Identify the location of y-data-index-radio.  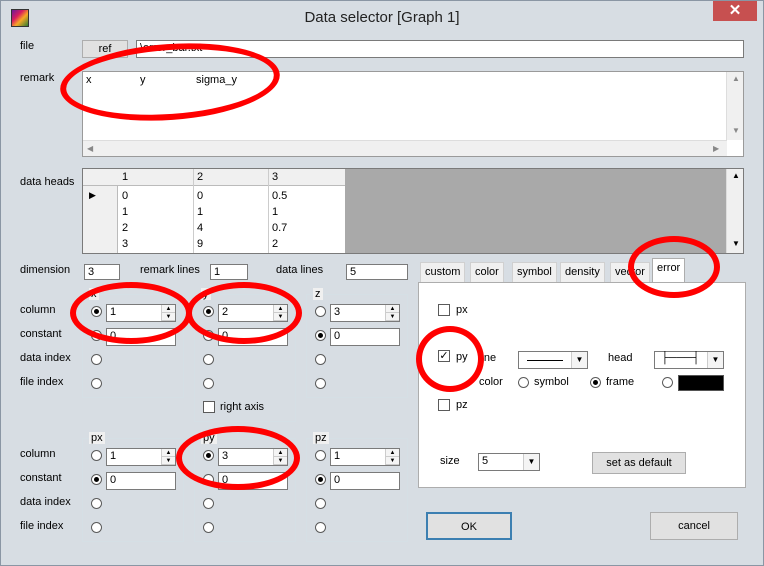
(208, 359).